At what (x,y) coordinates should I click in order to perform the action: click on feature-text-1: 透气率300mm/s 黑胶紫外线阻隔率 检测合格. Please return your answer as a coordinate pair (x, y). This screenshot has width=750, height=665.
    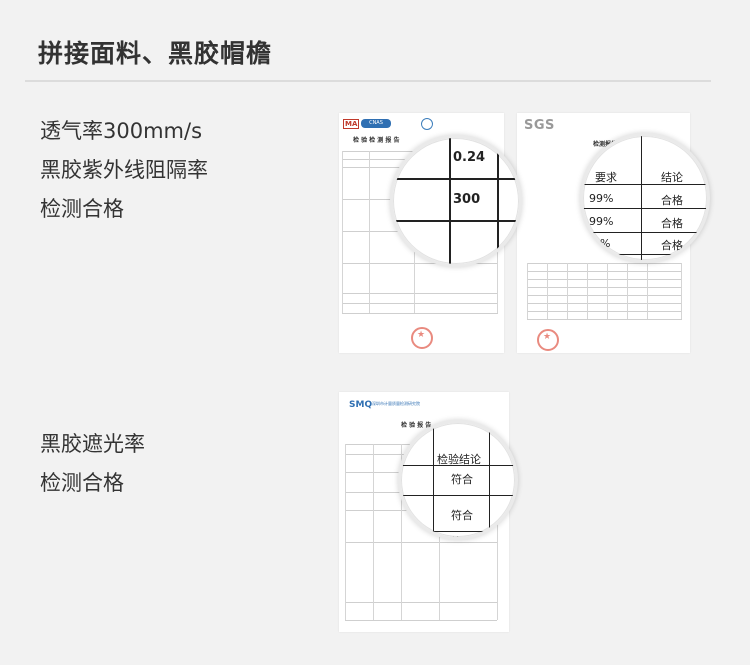
    Looking at the image, I should click on (124, 170).